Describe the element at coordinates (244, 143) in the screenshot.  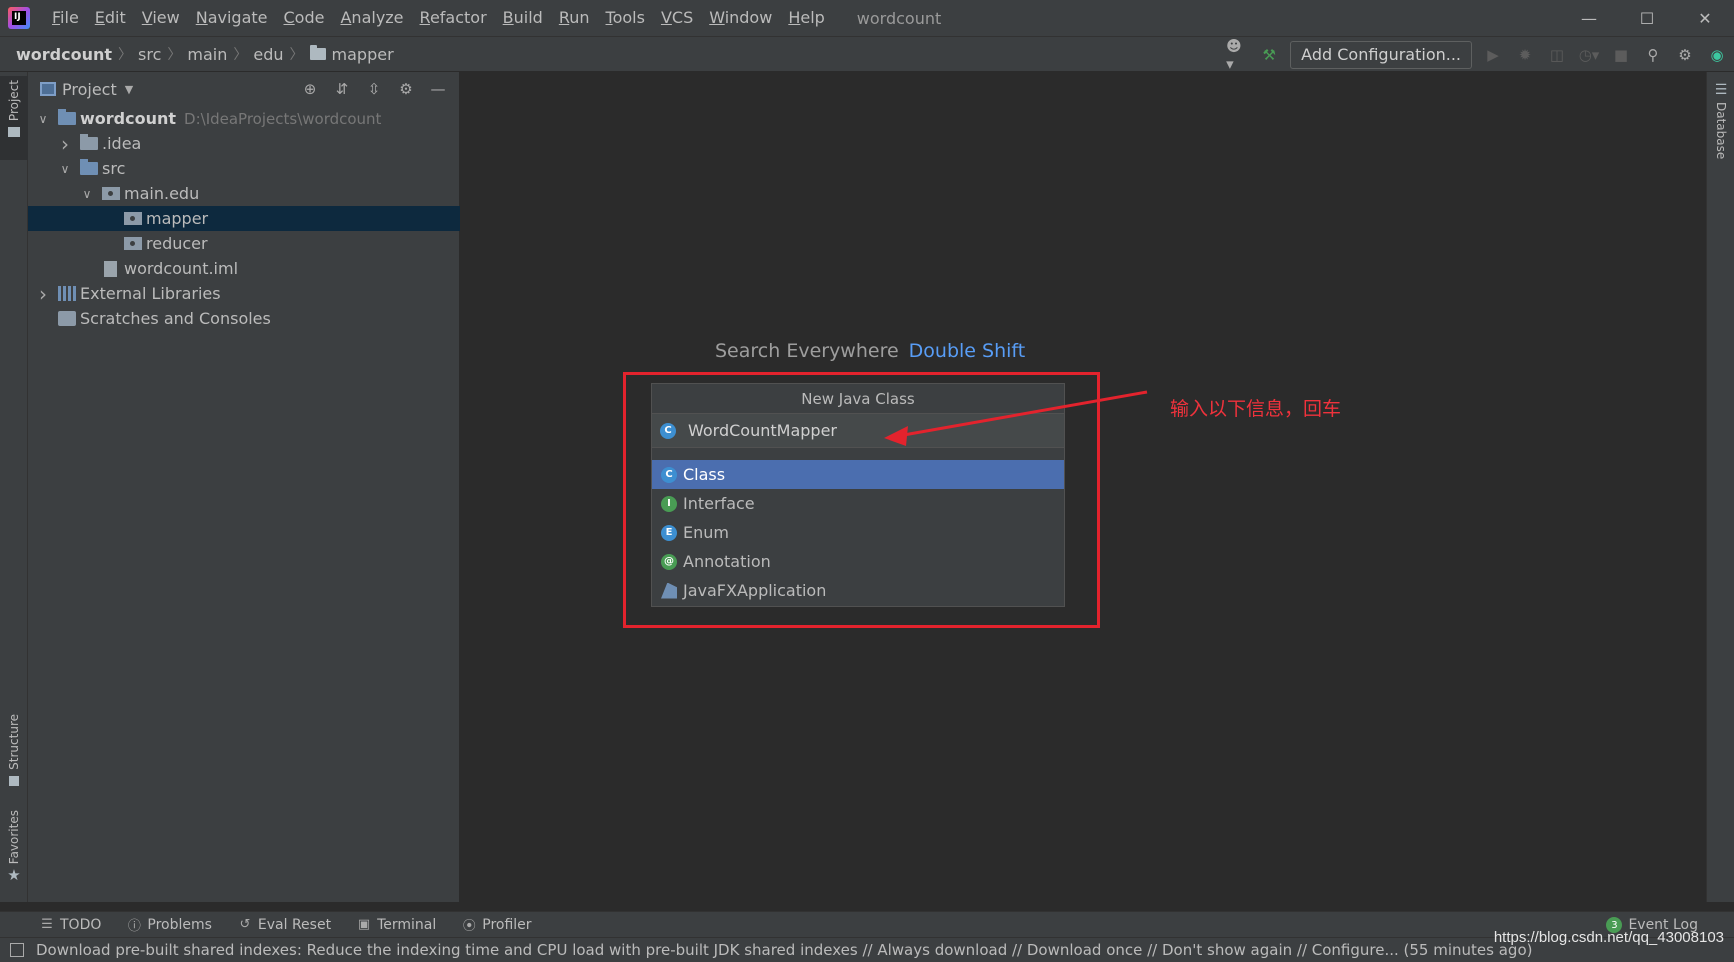
I see `tree-node: › .idea` at that location.